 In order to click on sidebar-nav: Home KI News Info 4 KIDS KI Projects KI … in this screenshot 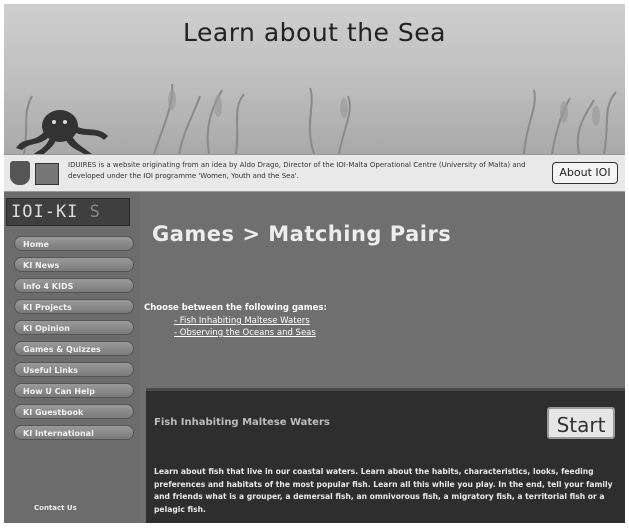, I will do `click(74, 341)`.